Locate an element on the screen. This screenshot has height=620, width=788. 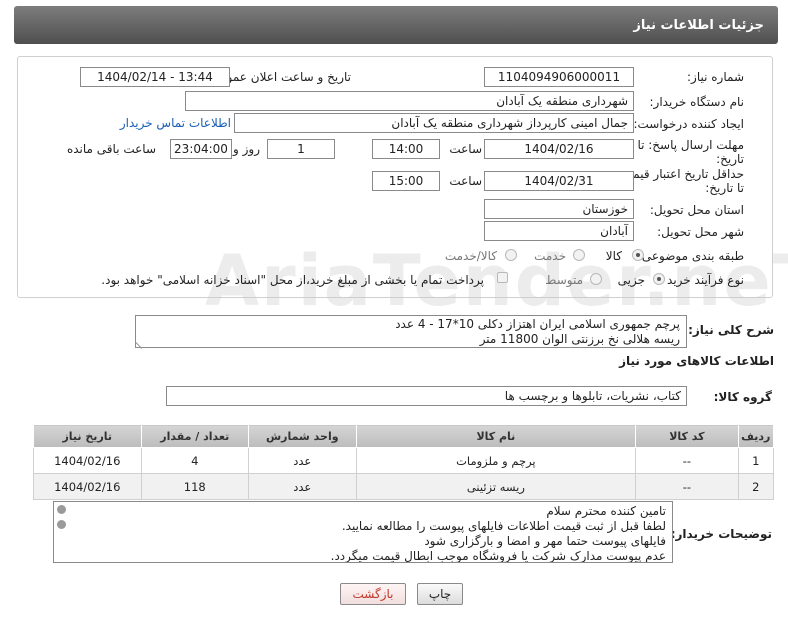
cell-name: ریسه تزئینی is located at coordinates (496, 486).